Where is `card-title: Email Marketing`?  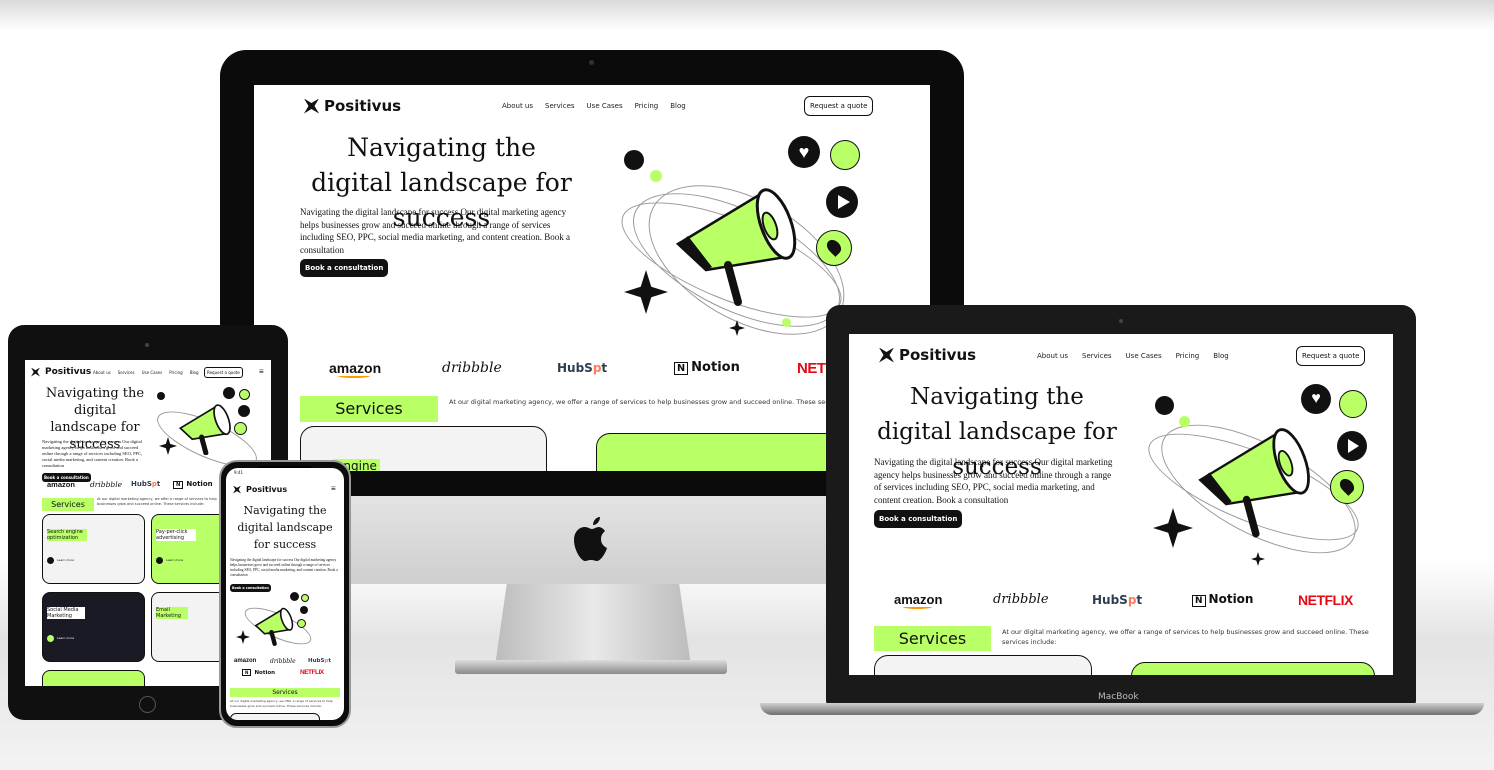 card-title: Email Marketing is located at coordinates (172, 613).